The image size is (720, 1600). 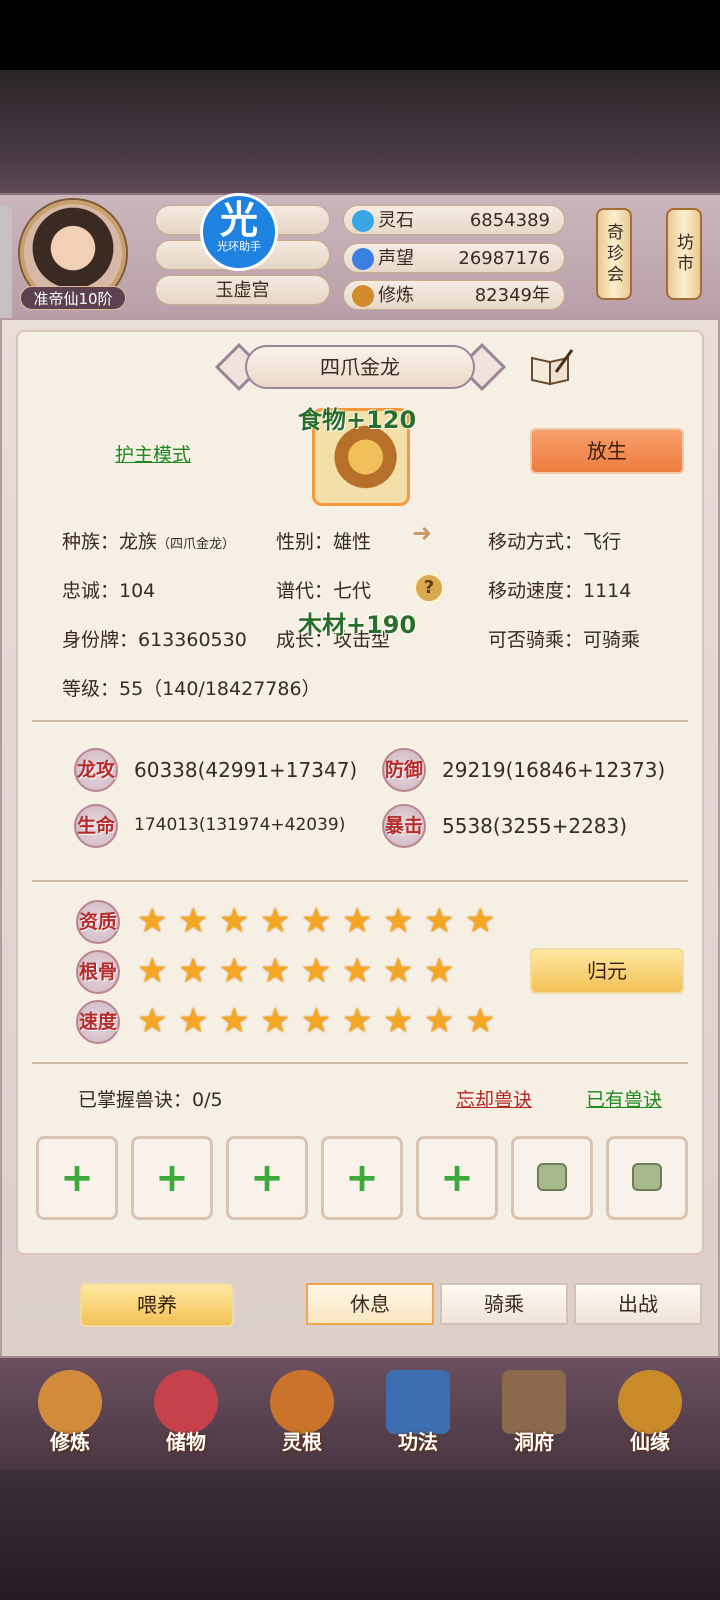 What do you see at coordinates (150, 1100) in the screenshot?
I see `skills-mastered: 已掌握兽诀：0/5` at bounding box center [150, 1100].